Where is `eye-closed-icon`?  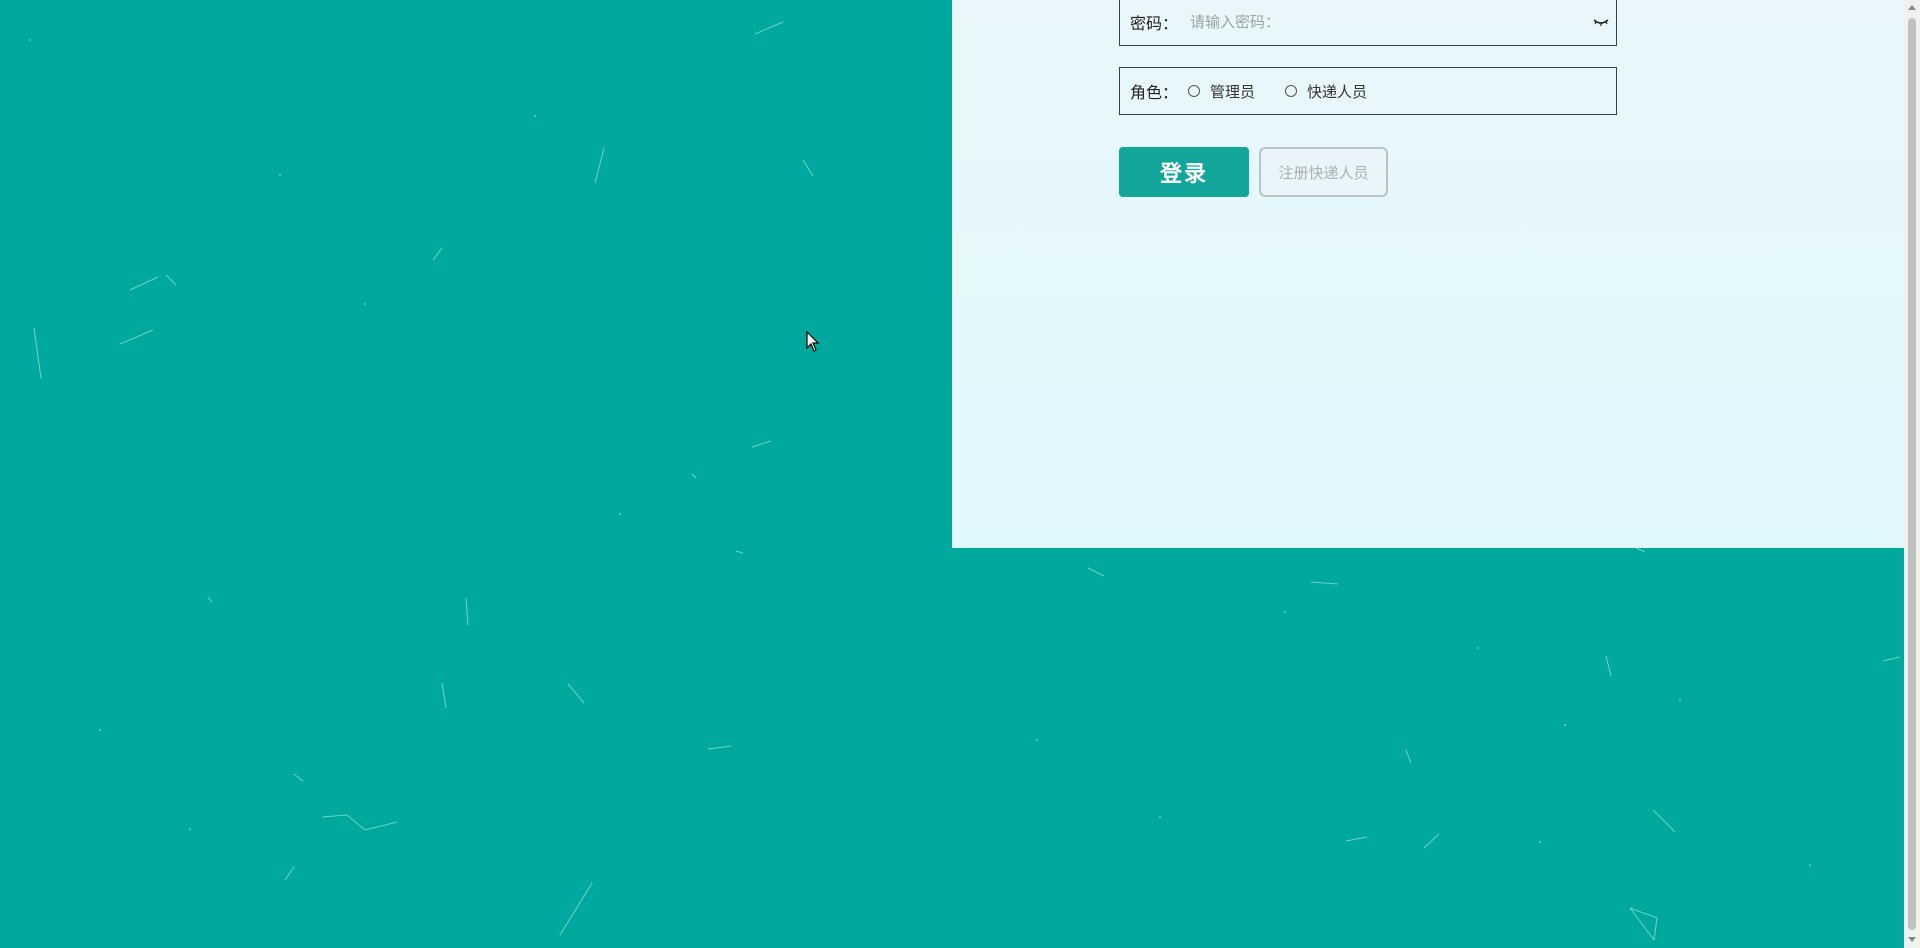 eye-closed-icon is located at coordinates (1601, 22).